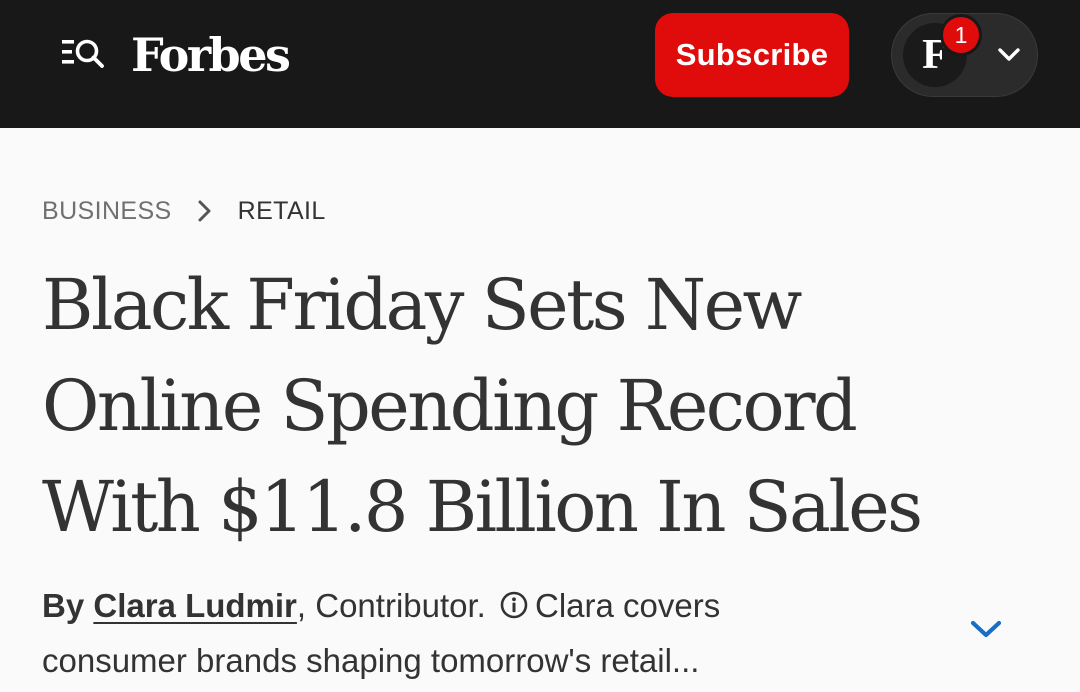 The height and width of the screenshot is (692, 1080). What do you see at coordinates (107, 211) in the screenshot?
I see `breadcrumb-item-business: BUSINESS` at bounding box center [107, 211].